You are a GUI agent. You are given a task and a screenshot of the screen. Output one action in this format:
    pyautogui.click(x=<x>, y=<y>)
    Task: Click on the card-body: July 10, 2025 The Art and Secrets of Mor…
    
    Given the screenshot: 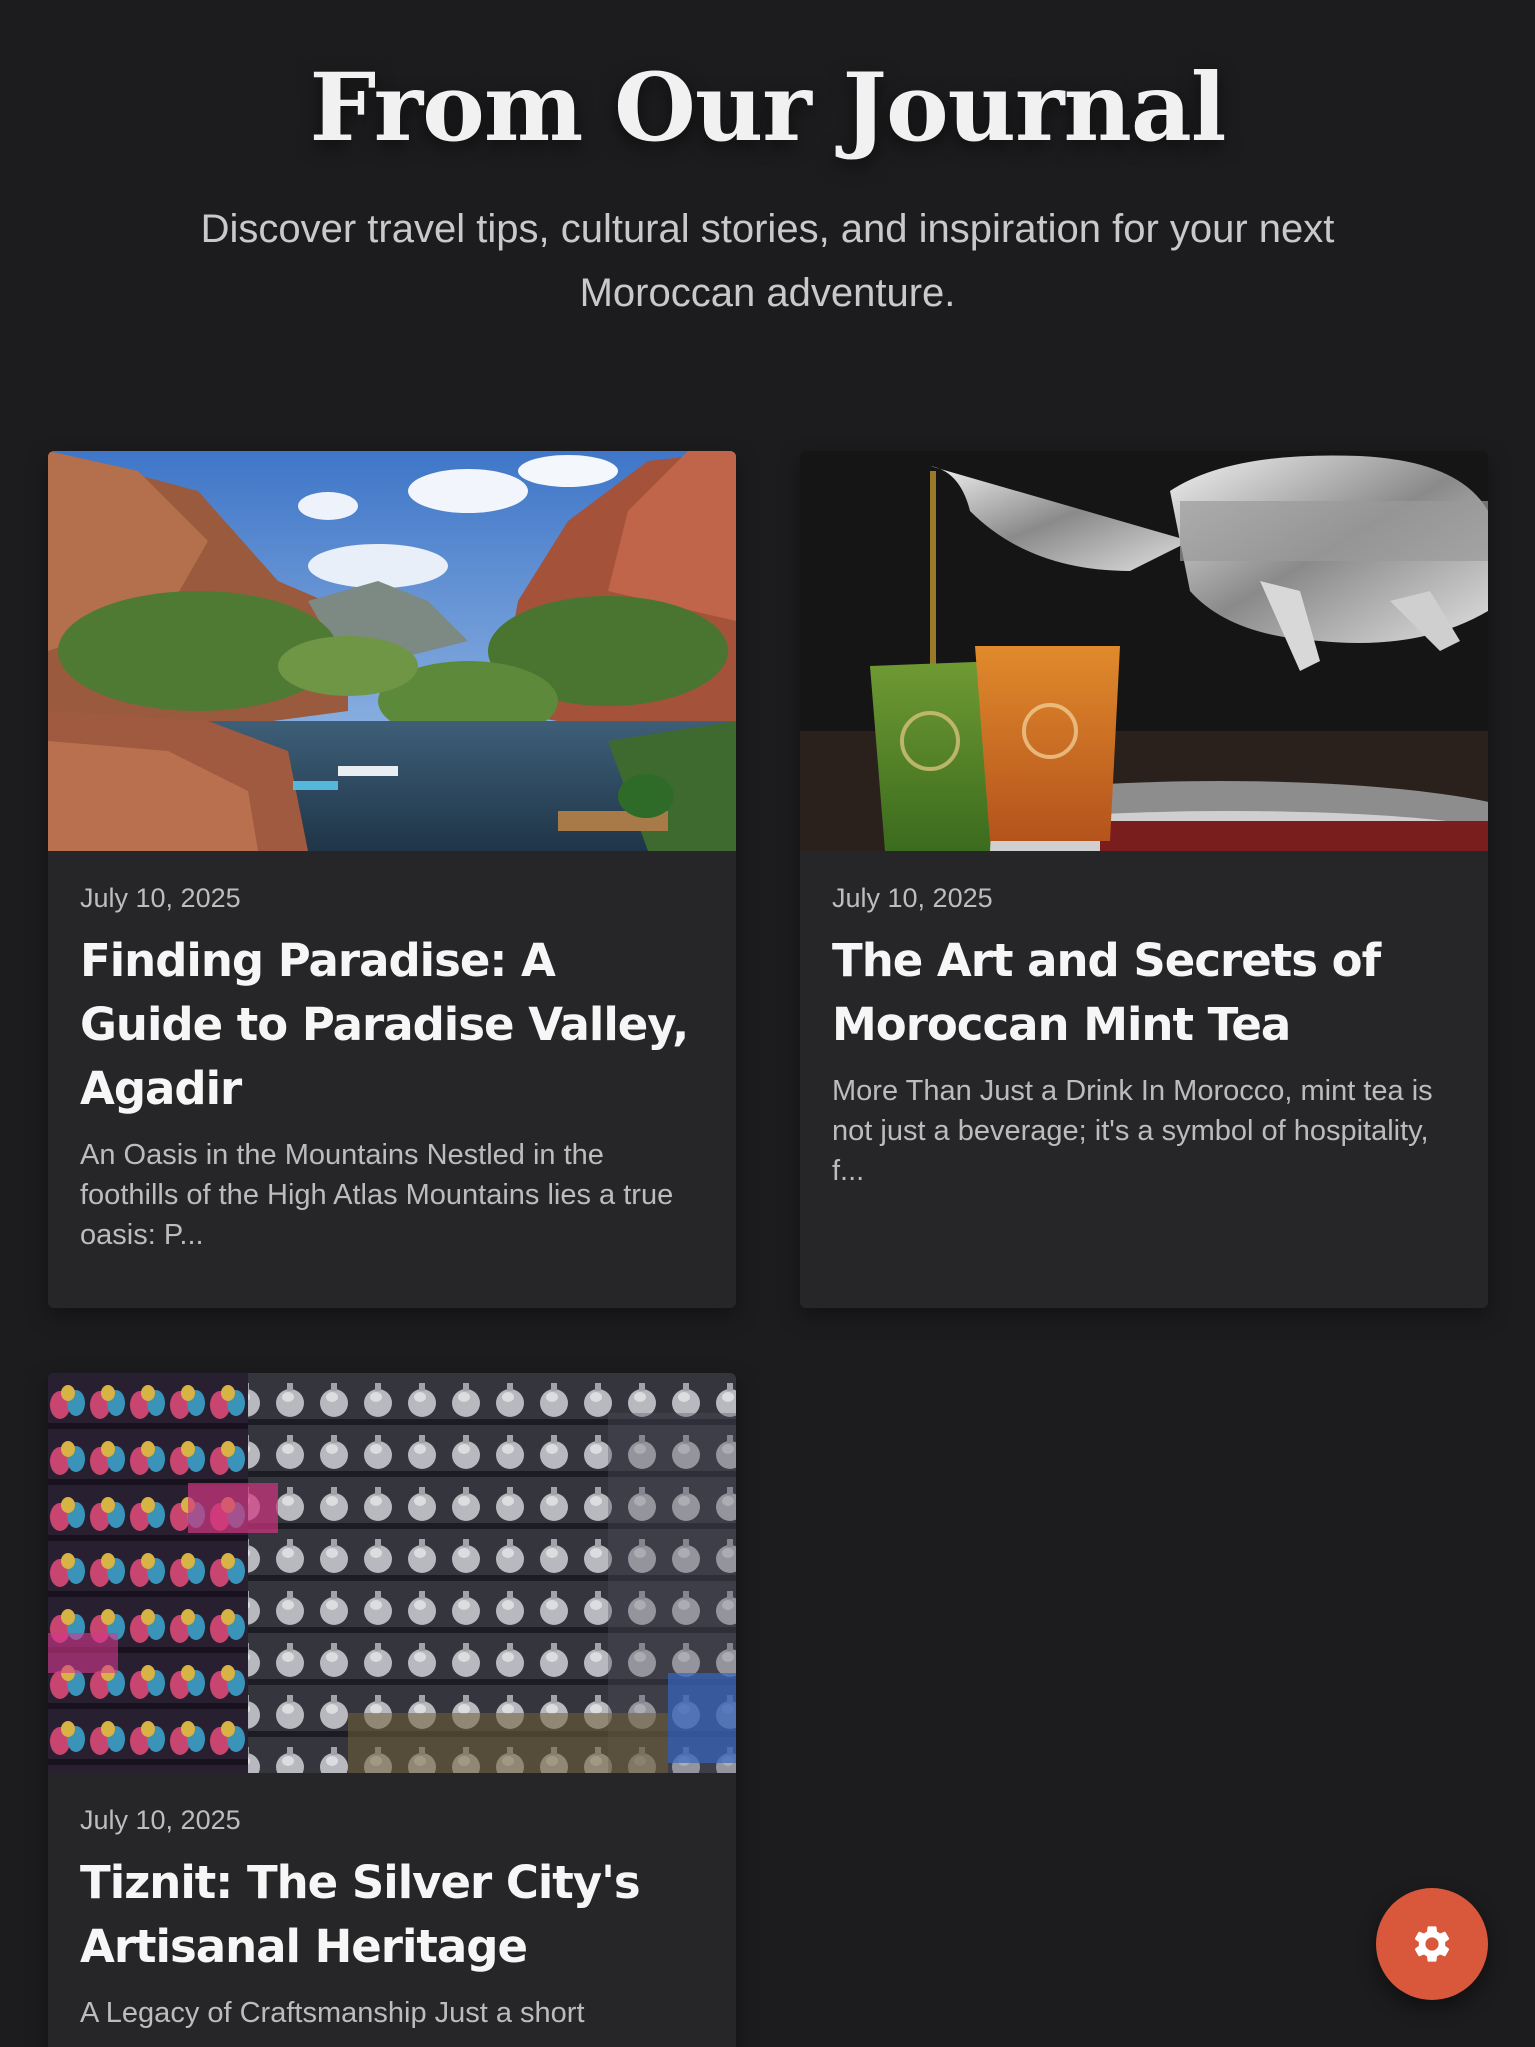 What is the action you would take?
    pyautogui.click(x=1144, y=1038)
    